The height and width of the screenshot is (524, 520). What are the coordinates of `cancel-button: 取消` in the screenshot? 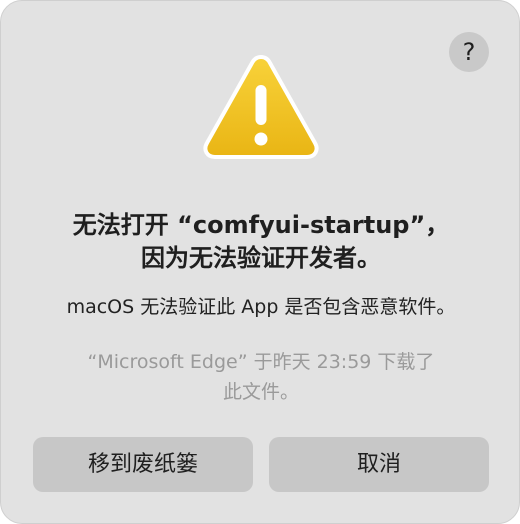 It's located at (379, 464).